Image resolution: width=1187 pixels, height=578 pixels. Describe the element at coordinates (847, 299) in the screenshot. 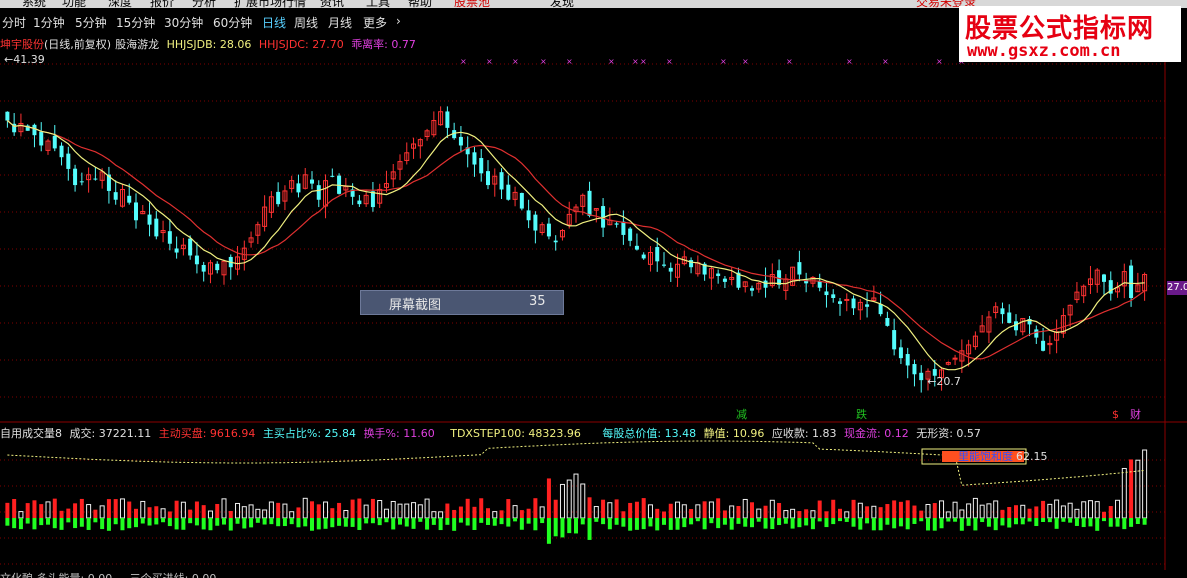

I see `candle-body-up` at that location.